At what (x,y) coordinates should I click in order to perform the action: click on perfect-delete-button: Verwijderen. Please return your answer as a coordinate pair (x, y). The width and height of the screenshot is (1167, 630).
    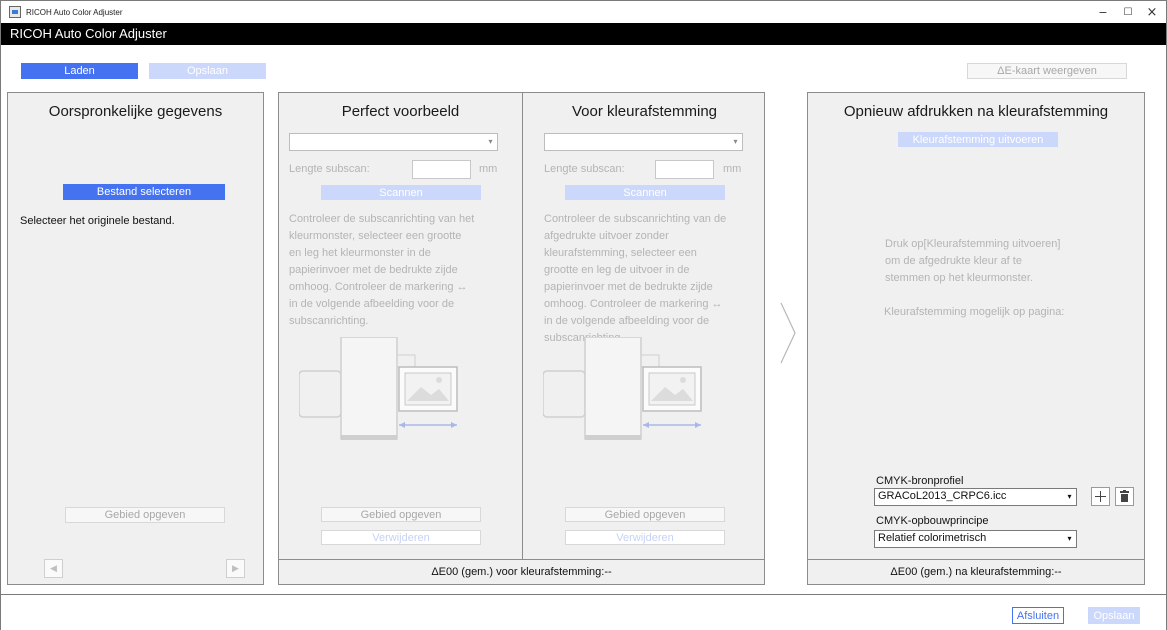
    Looking at the image, I should click on (401, 537).